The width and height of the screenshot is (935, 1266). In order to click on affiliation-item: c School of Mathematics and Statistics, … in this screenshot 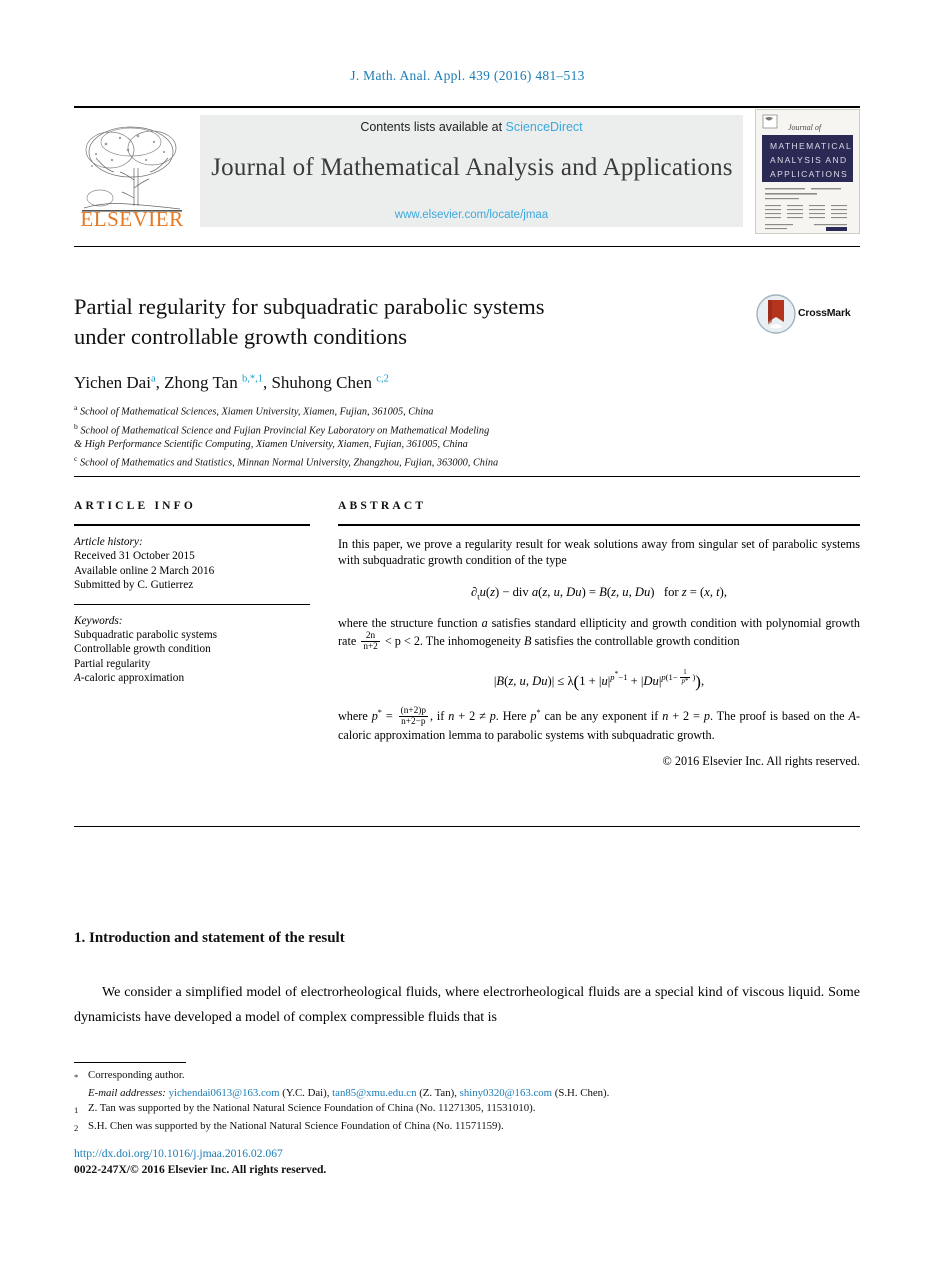, I will do `click(467, 461)`.